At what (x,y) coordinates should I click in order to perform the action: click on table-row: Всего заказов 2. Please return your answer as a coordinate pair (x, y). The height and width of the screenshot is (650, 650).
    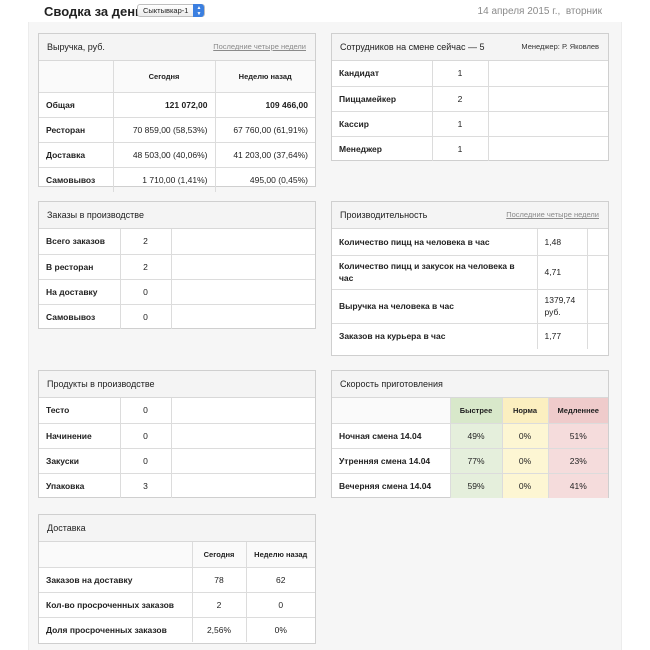
    Looking at the image, I should click on (177, 242).